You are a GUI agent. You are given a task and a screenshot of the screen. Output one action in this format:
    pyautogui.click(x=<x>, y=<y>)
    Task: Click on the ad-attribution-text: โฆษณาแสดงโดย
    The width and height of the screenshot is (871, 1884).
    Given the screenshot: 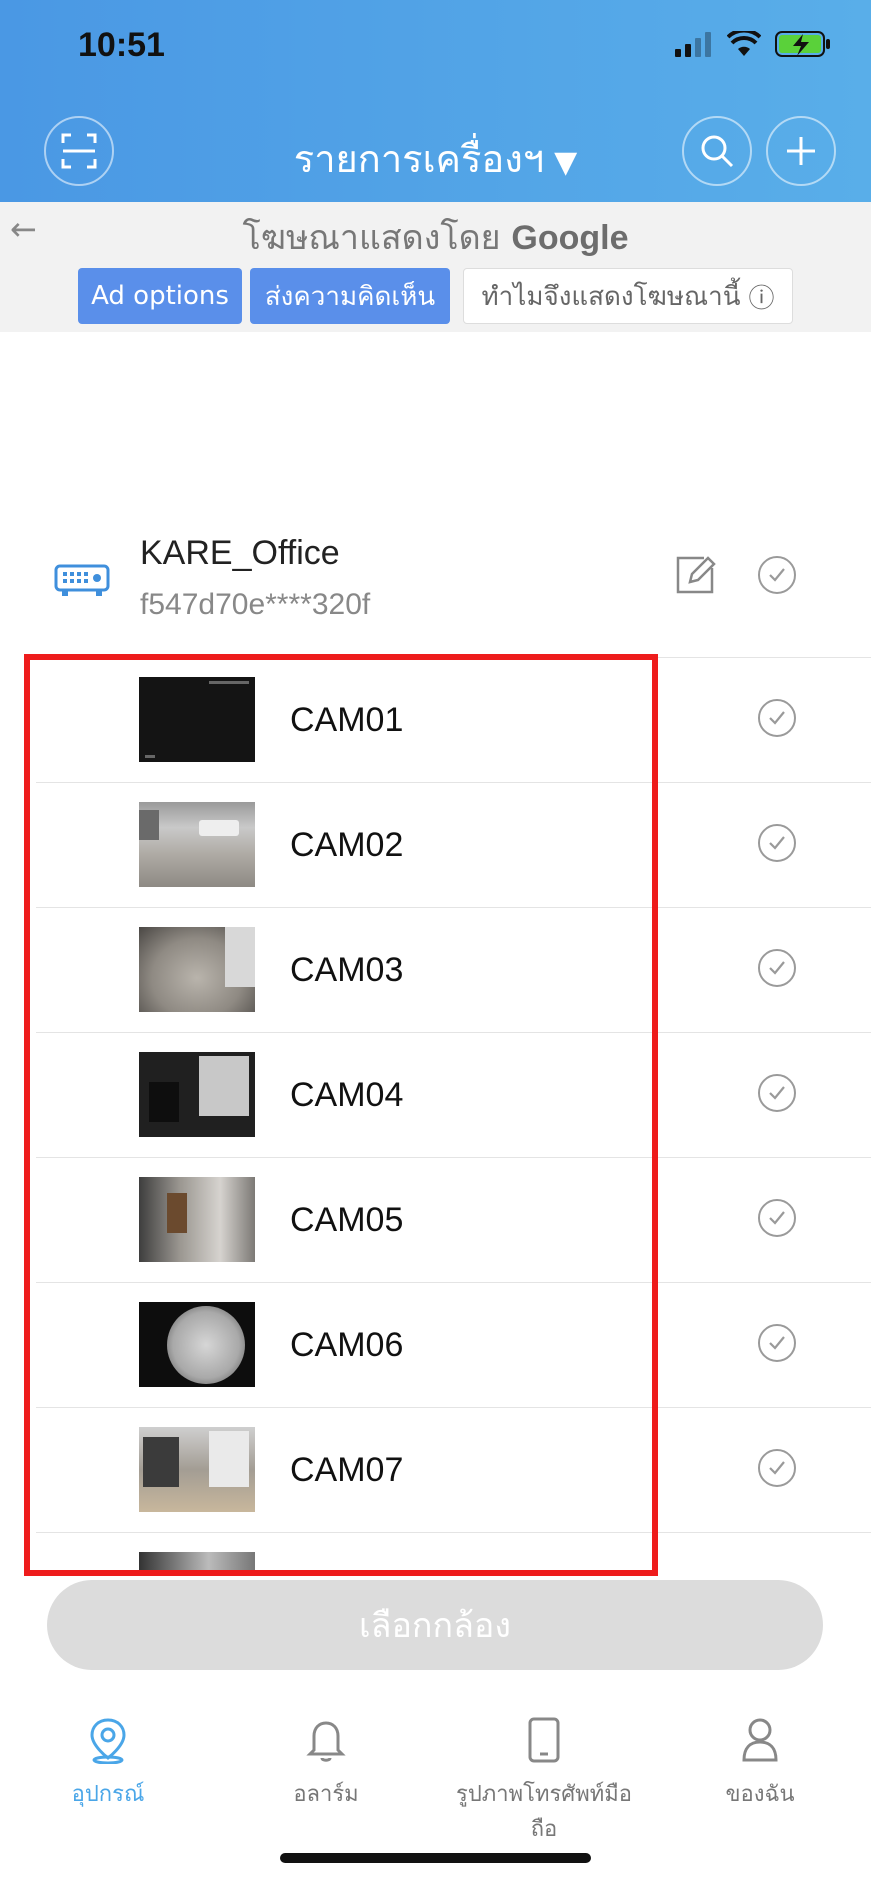 What is the action you would take?
    pyautogui.click(x=371, y=238)
    